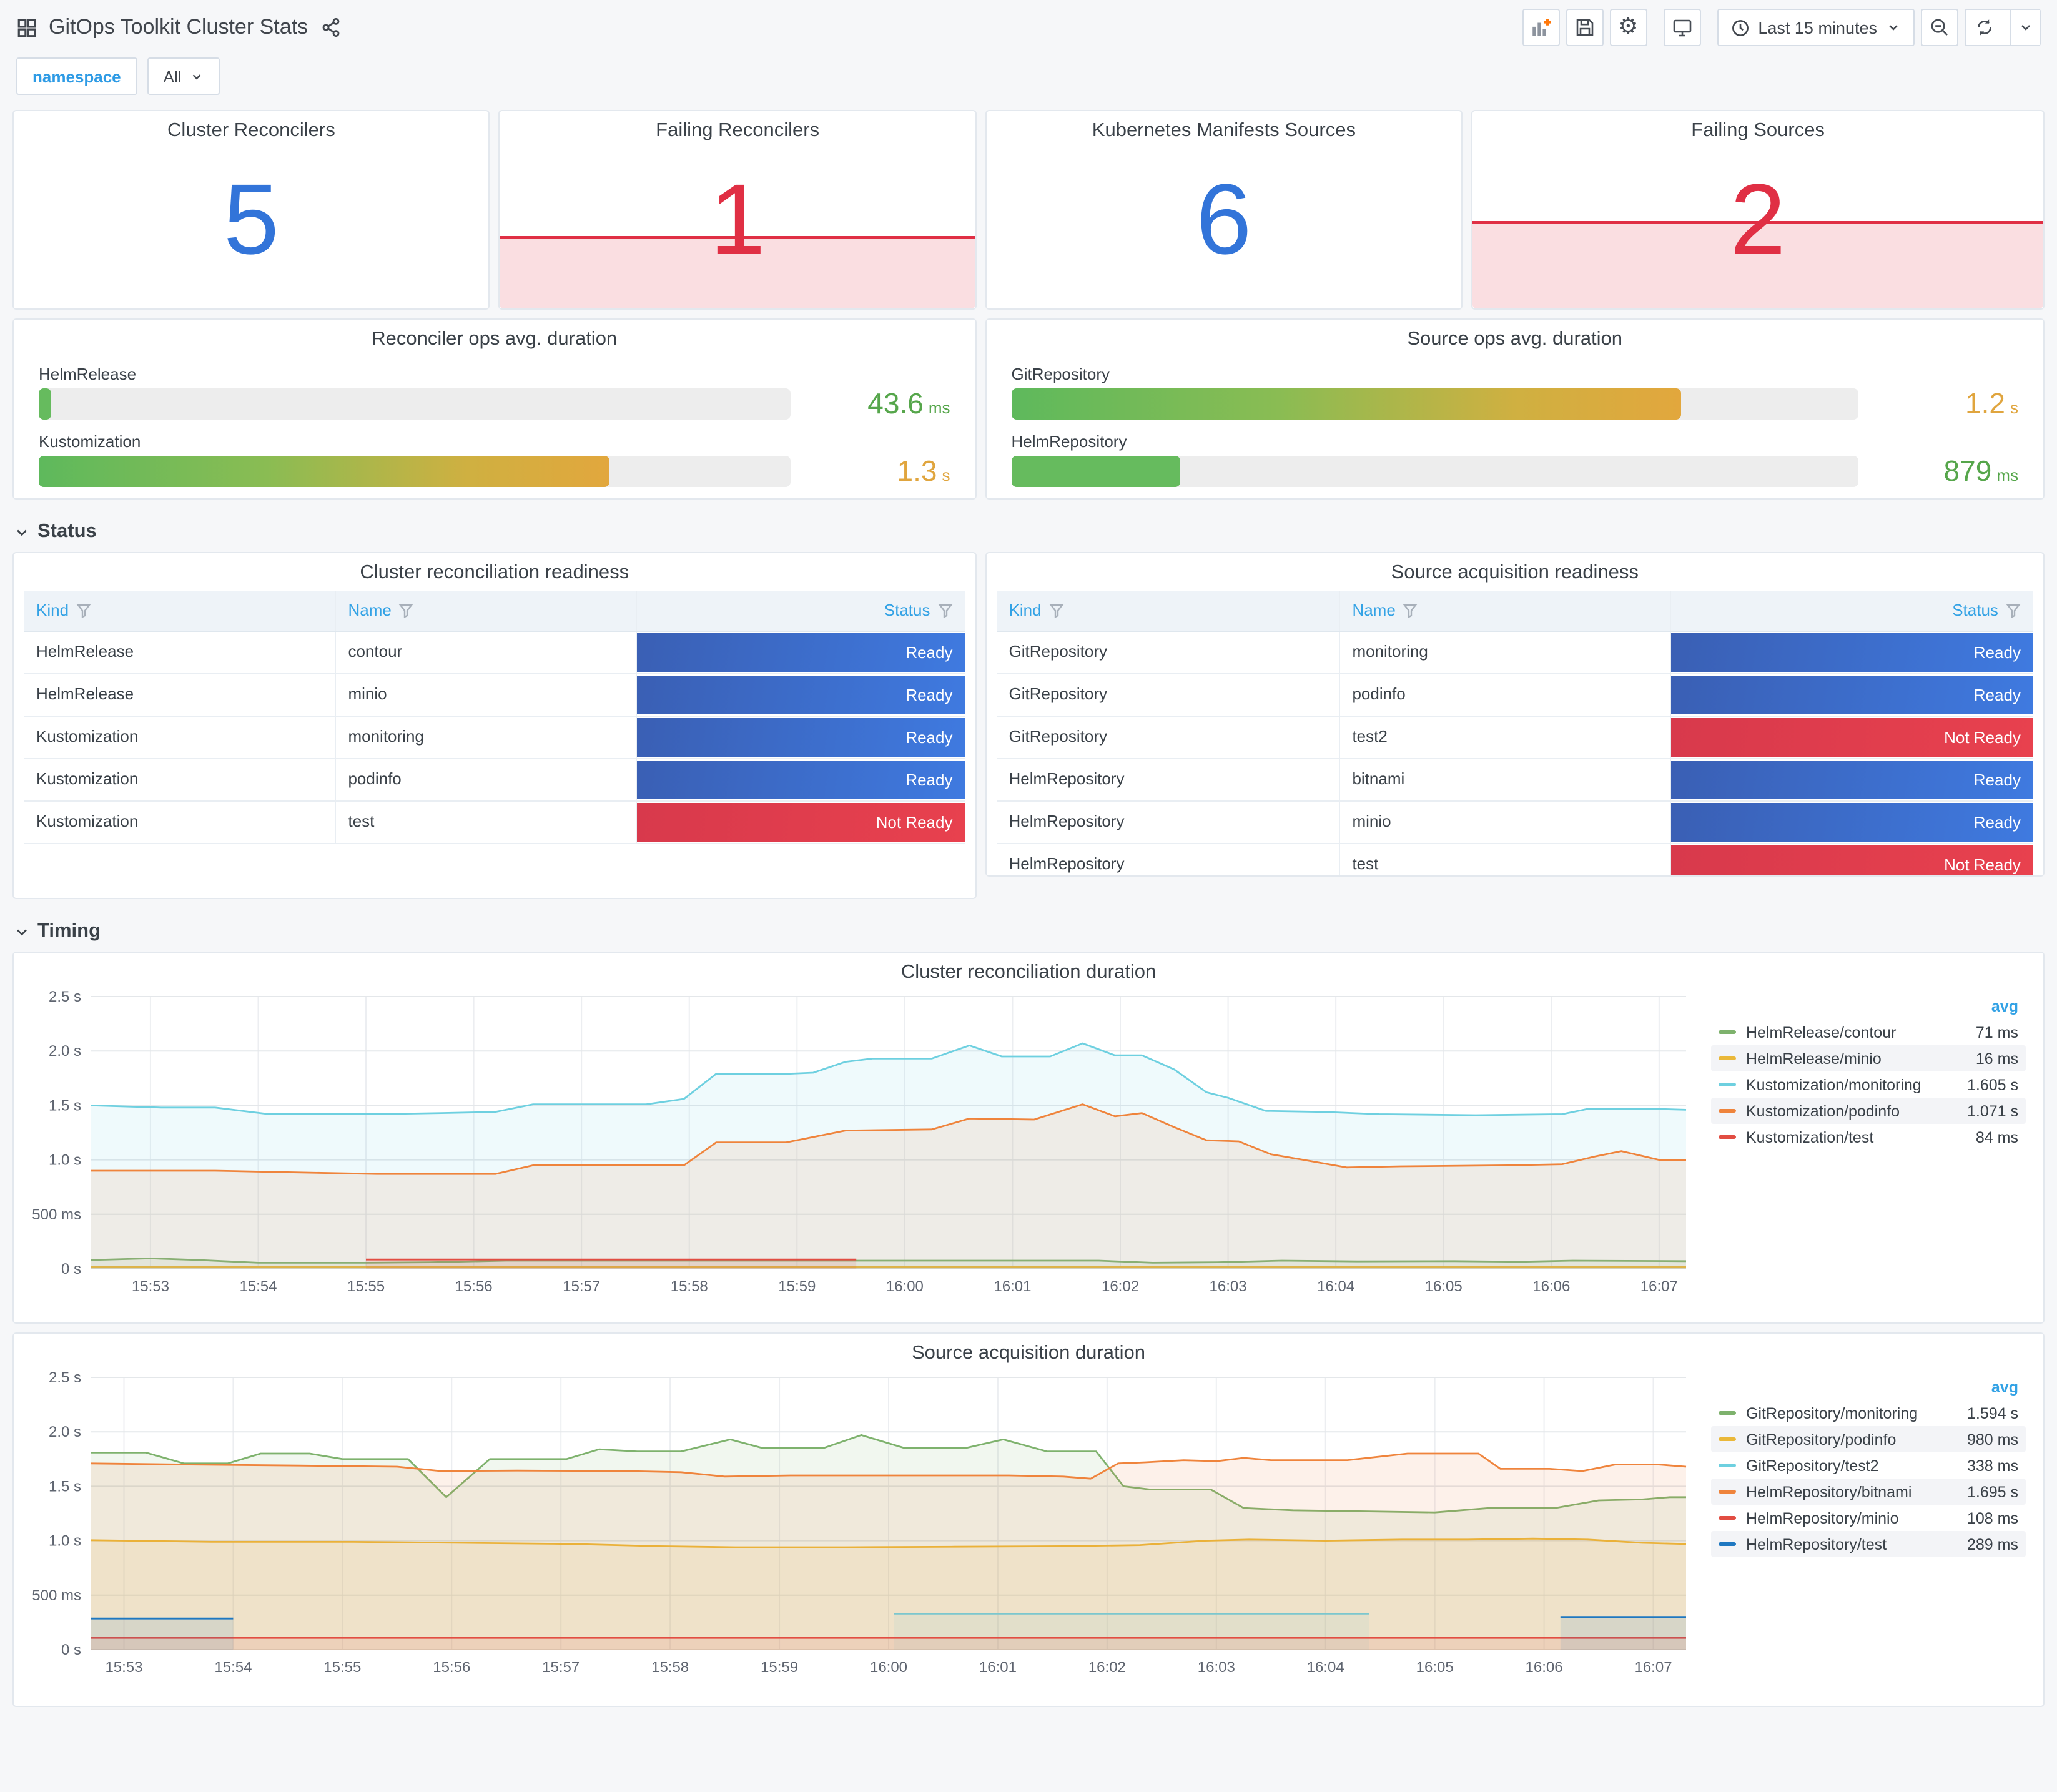 The image size is (2057, 1792). Describe the element at coordinates (1028, 968) in the screenshot. I see `panel-title: Cluster reconciliation duration` at that location.